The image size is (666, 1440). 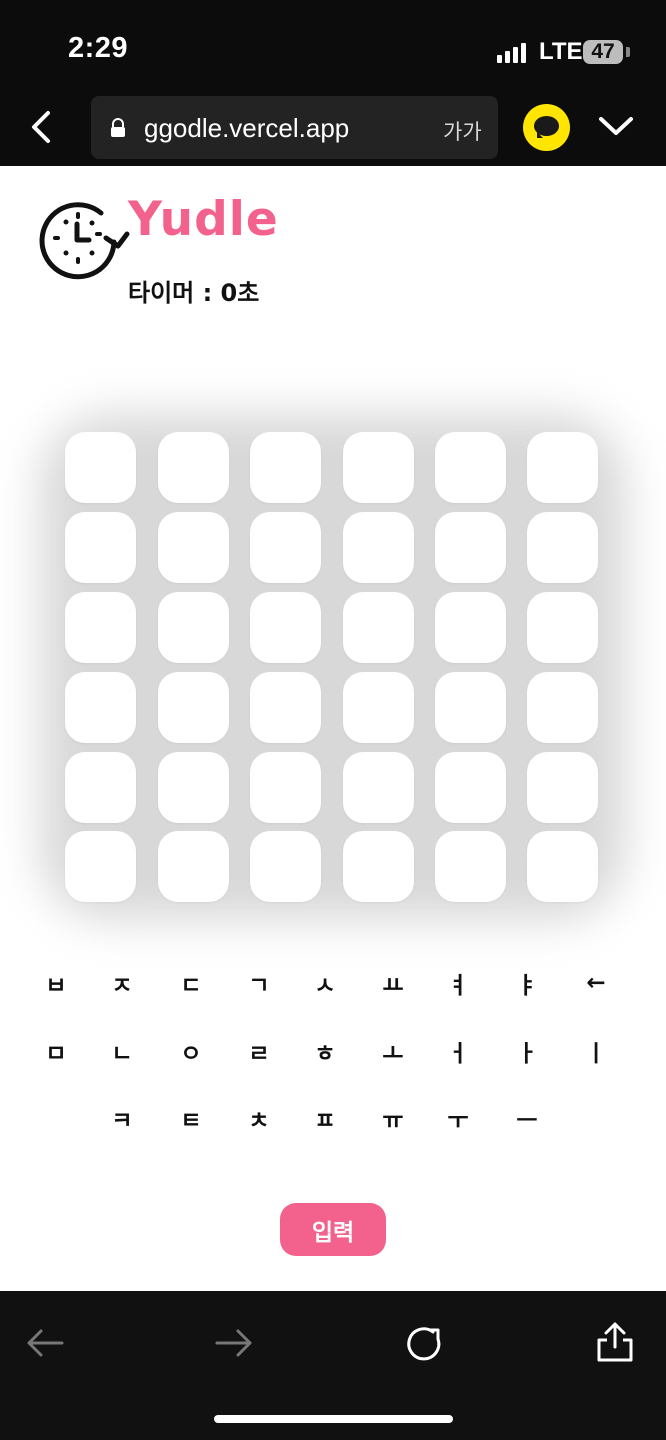 What do you see at coordinates (393, 1051) in the screenshot?
I see `keyboard-key: ㅗ` at bounding box center [393, 1051].